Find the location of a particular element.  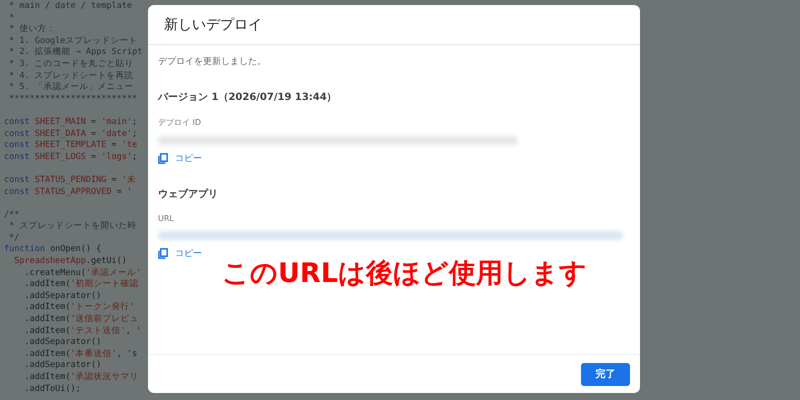

code-line: const STATUS_PENDING = '未 is located at coordinates (70, 179).